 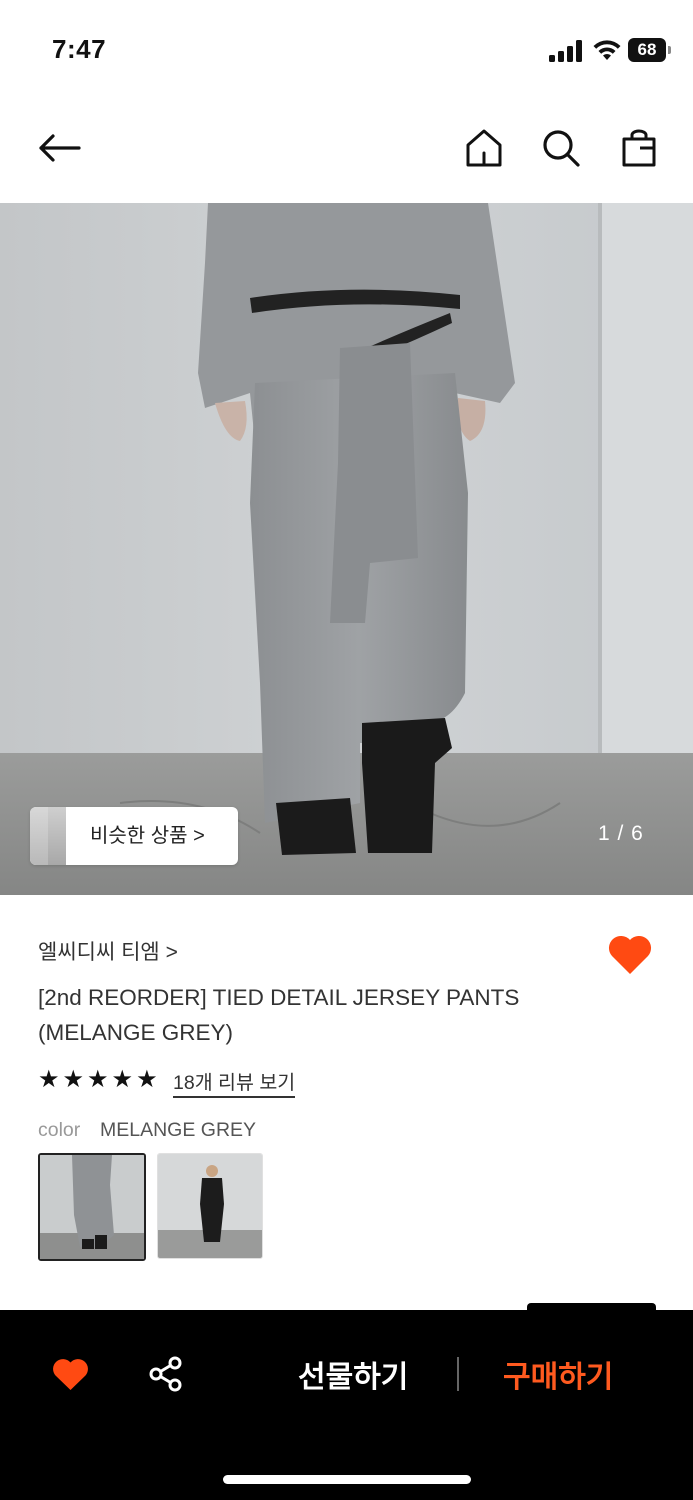 I want to click on battery-icon: 68, so click(x=650, y=50).